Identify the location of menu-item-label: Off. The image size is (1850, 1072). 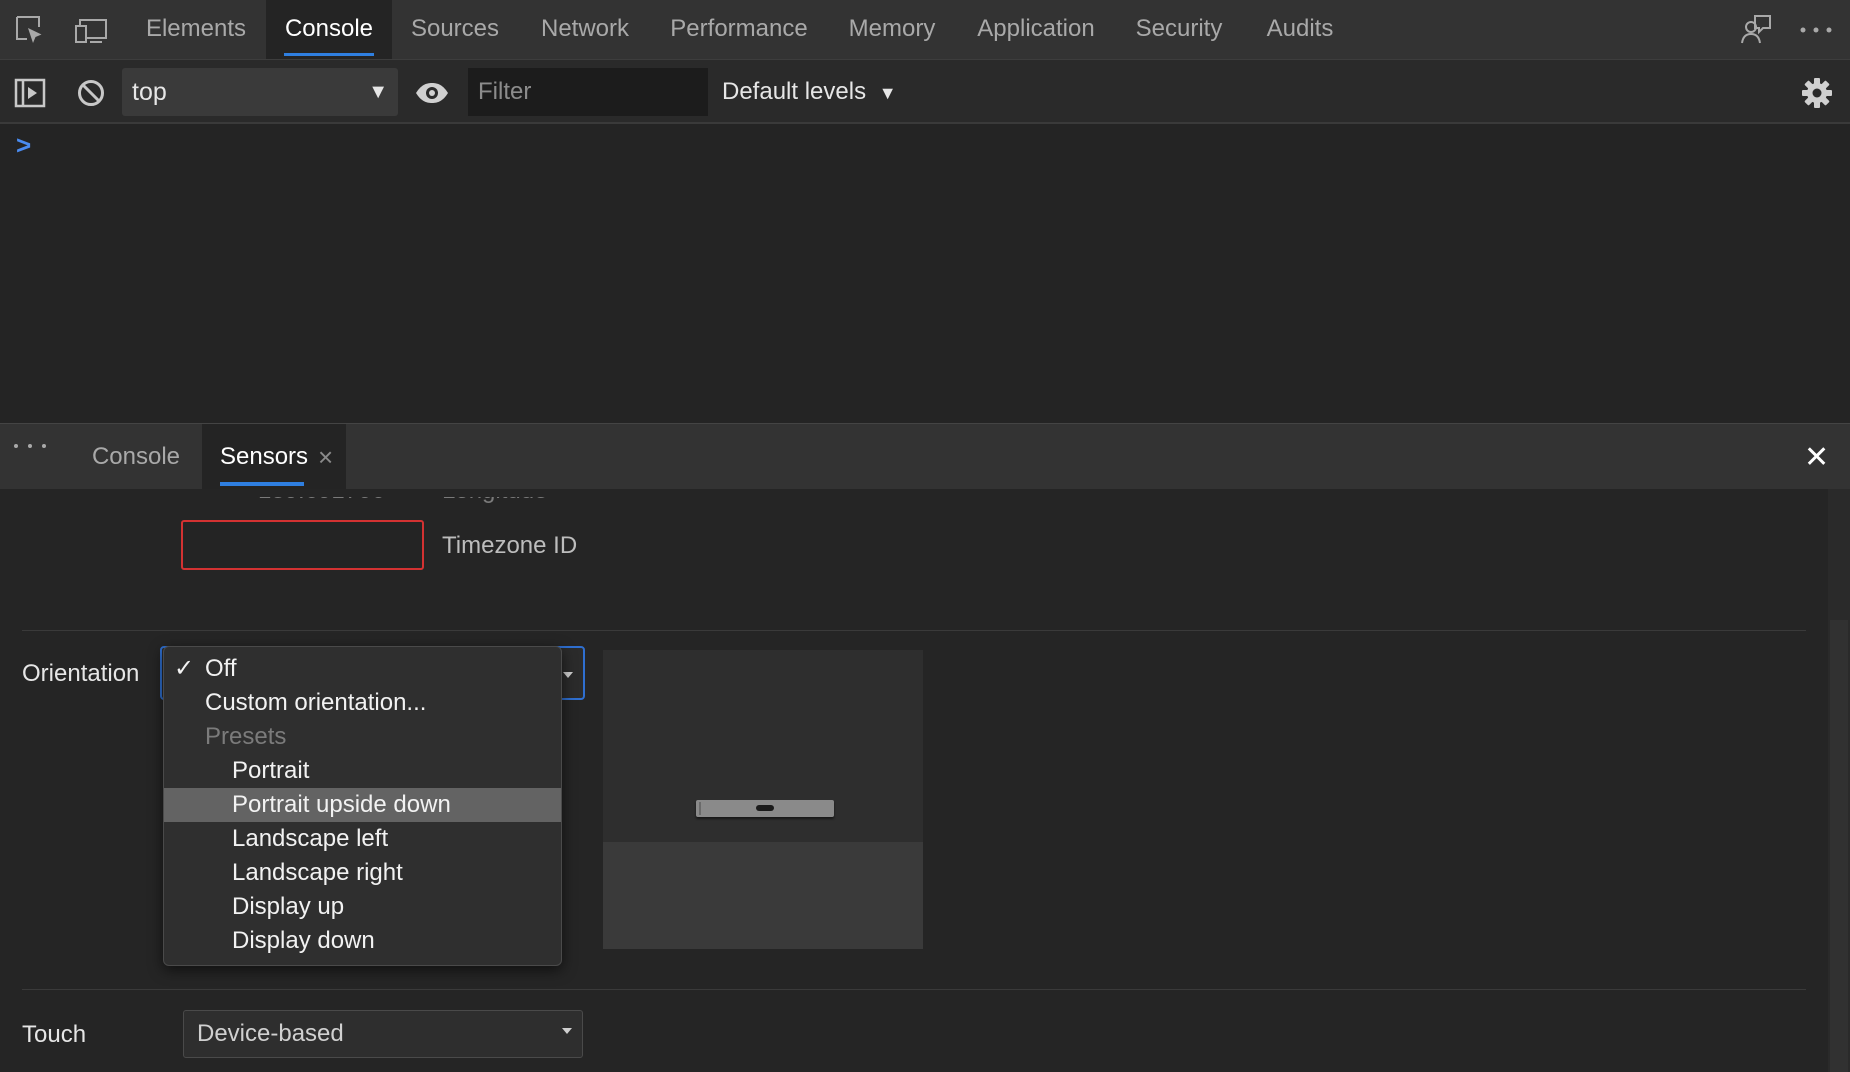
(221, 668).